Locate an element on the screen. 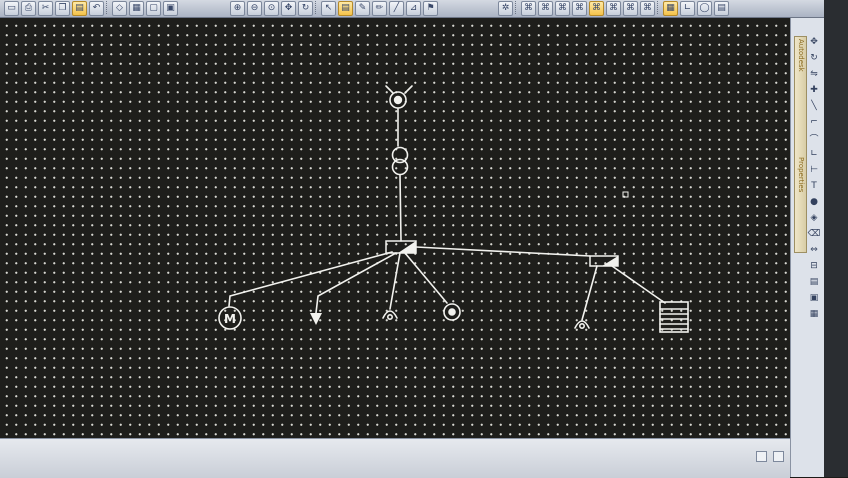  frame-icon: ▣ is located at coordinates (170, 8).